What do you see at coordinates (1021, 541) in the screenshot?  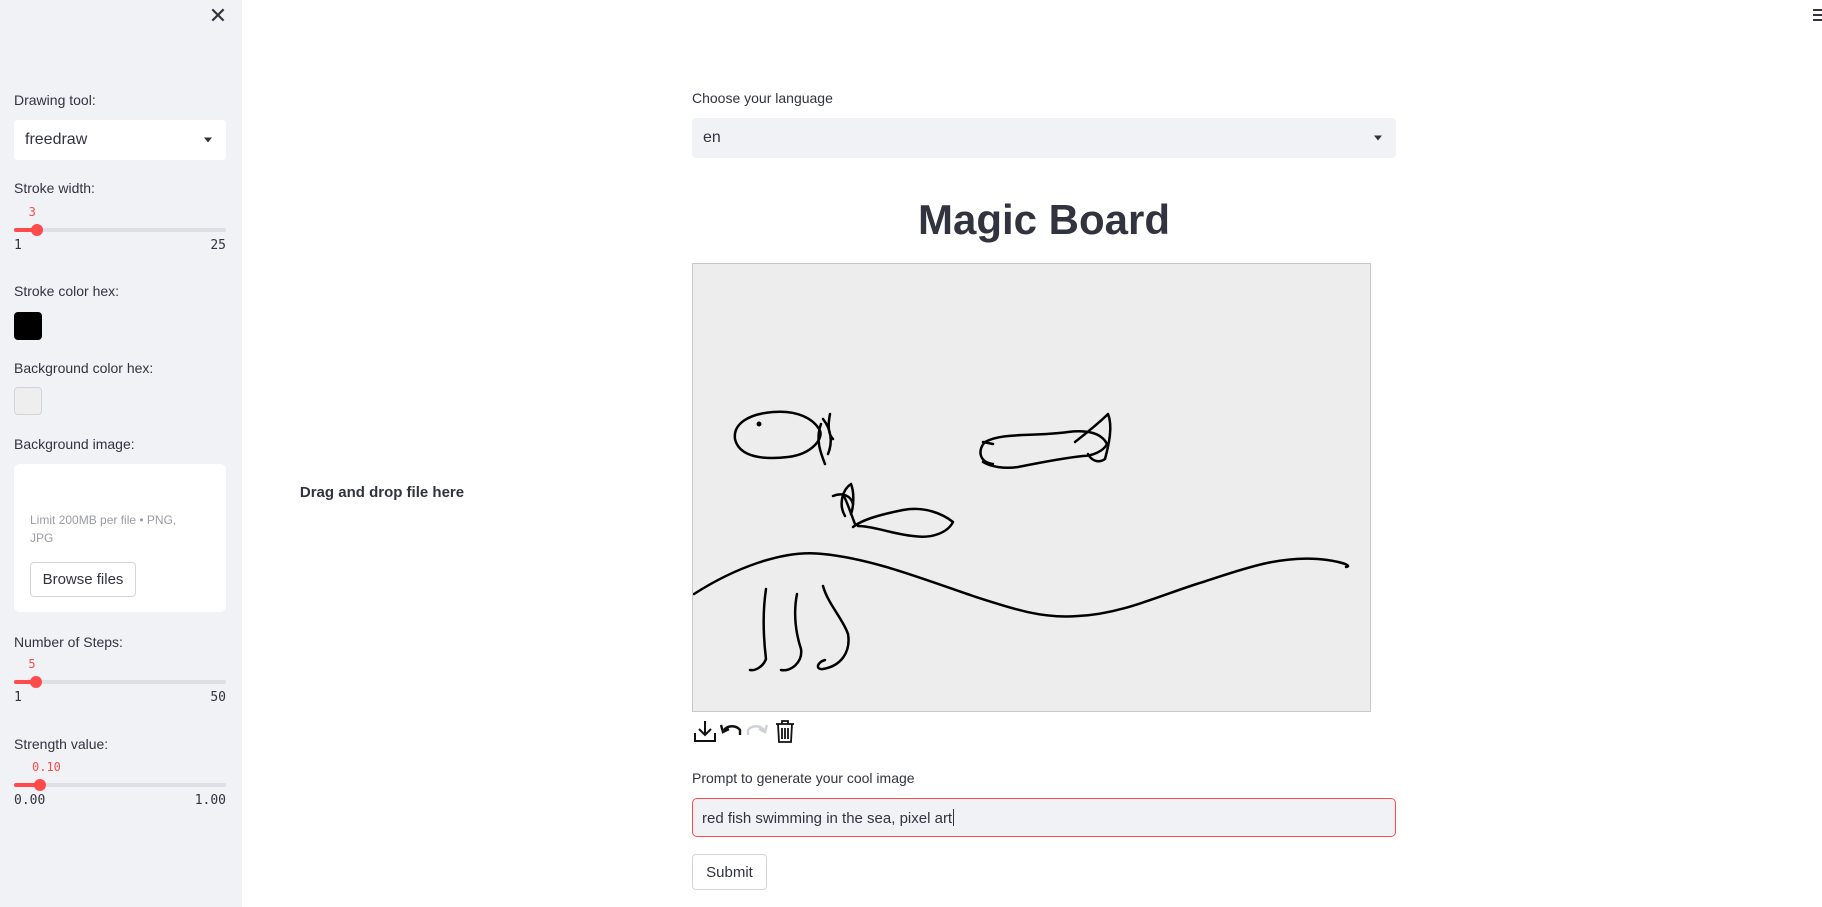 I see `canvas-drawing` at bounding box center [1021, 541].